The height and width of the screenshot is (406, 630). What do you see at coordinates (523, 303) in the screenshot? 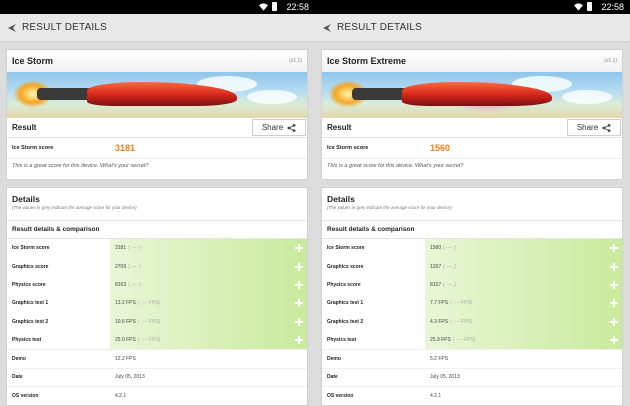
I see `comparison-row-value: 7.7 FPS ( ---- FPS)` at bounding box center [523, 303].